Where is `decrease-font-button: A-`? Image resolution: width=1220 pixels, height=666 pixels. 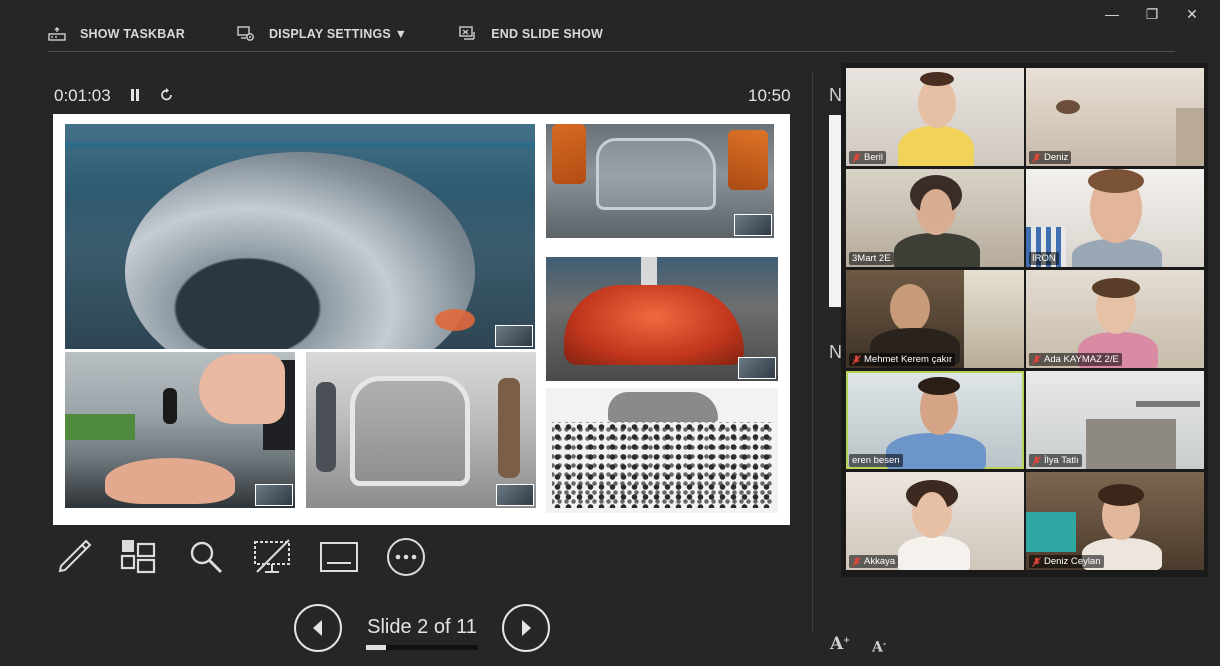 decrease-font-button: A- is located at coordinates (879, 647).